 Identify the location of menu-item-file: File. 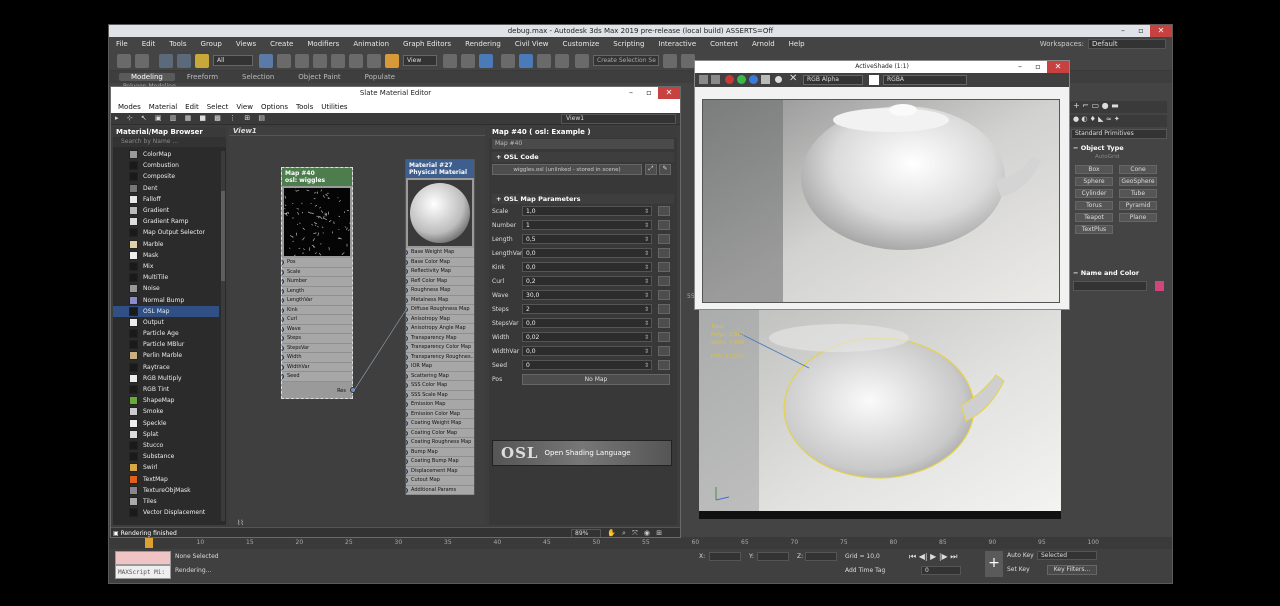
(122, 44).